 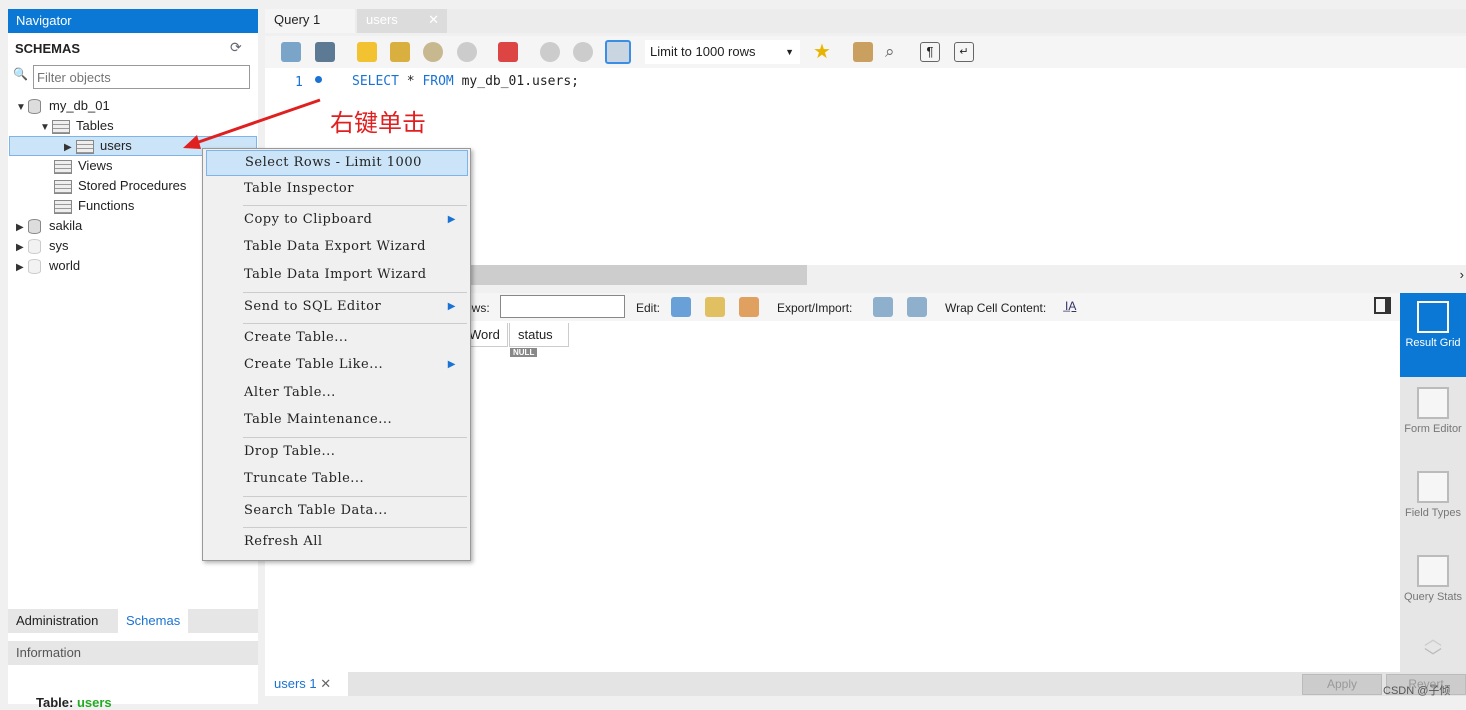 I want to click on beautify-icon, so click(x=863, y=52).